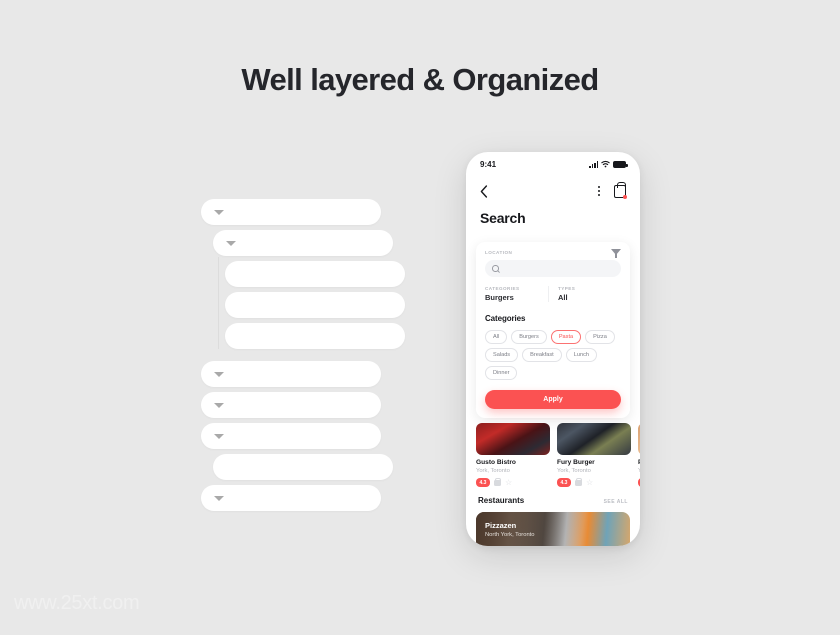 The width and height of the screenshot is (840, 635). Describe the element at coordinates (499, 297) in the screenshot. I see `categories-value: Burgers` at that location.